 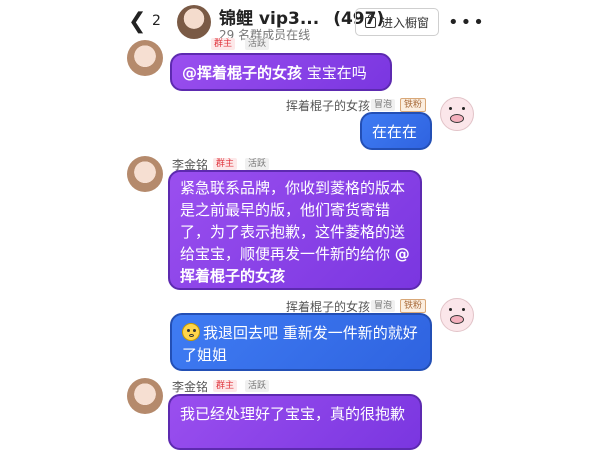 What do you see at coordinates (190, 387) in the screenshot?
I see `sender-name: 李金铭` at bounding box center [190, 387].